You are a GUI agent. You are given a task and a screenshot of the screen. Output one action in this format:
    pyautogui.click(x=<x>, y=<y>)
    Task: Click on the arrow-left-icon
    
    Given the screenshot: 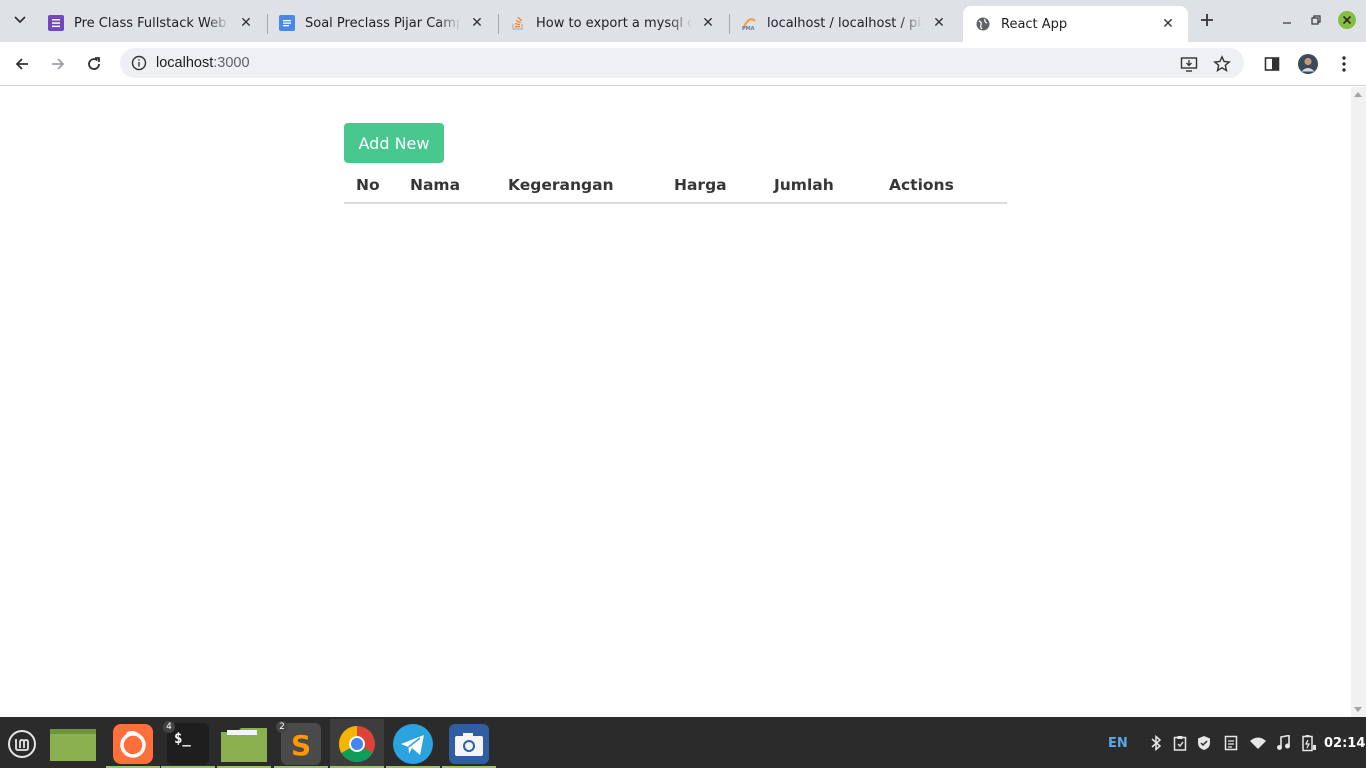 What is the action you would take?
    pyautogui.click(x=21, y=64)
    